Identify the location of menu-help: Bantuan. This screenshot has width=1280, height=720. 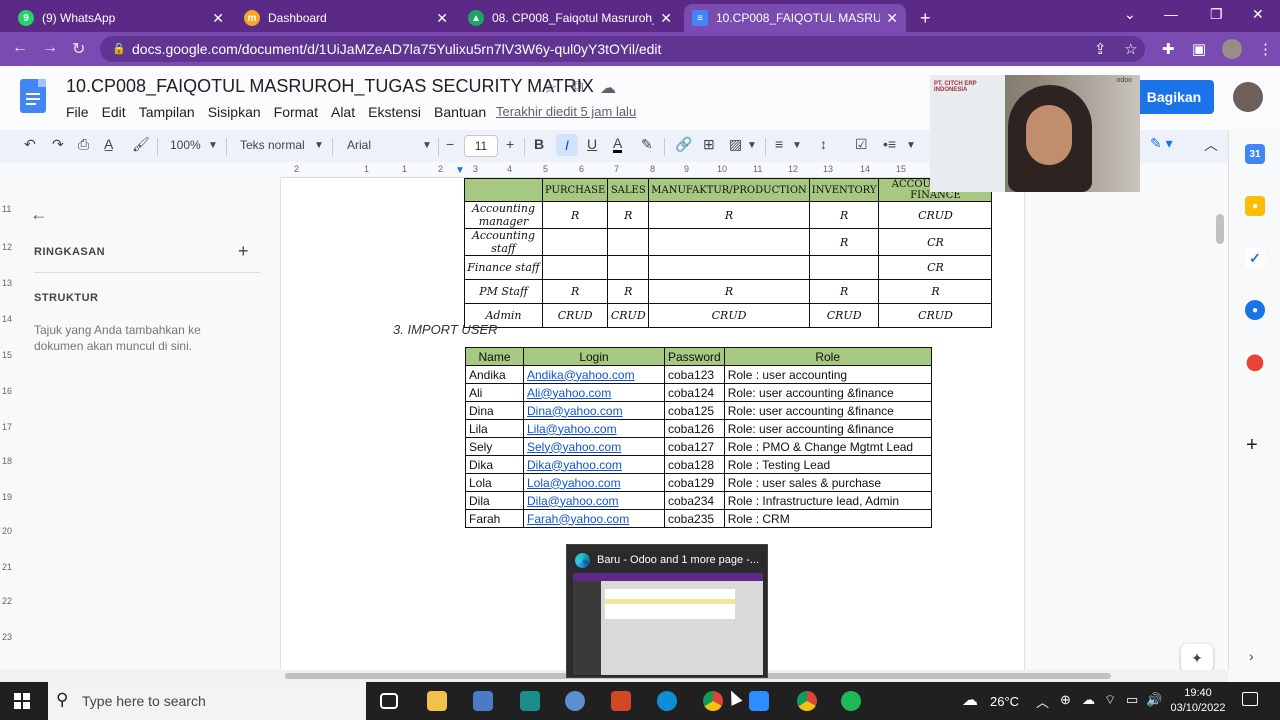
(460, 112).